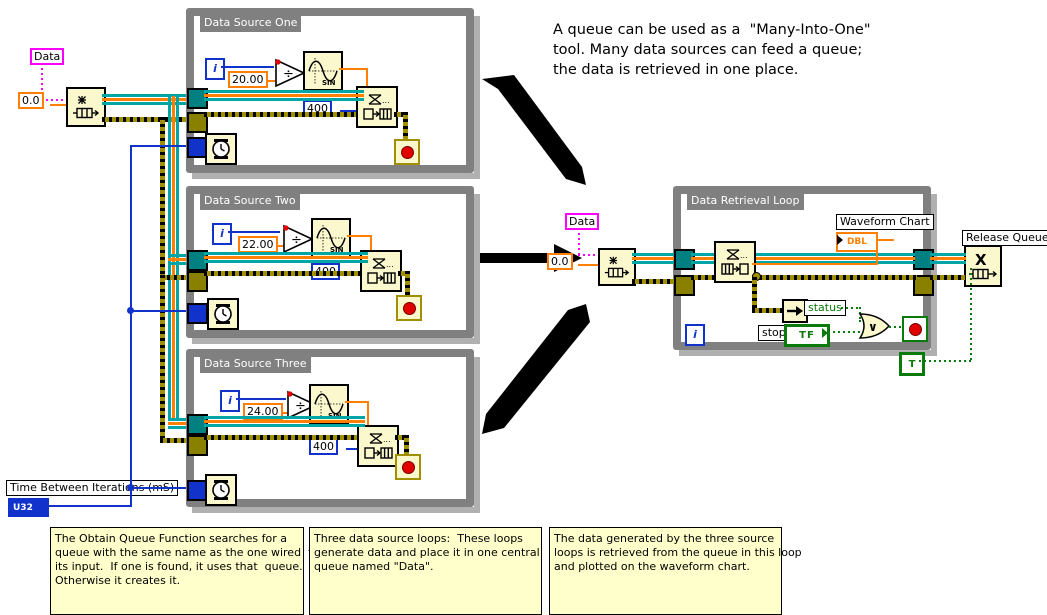 The image size is (1047, 615). What do you see at coordinates (477, 435) in the screenshot?
I see `loop-shadow-three-right` at bounding box center [477, 435].